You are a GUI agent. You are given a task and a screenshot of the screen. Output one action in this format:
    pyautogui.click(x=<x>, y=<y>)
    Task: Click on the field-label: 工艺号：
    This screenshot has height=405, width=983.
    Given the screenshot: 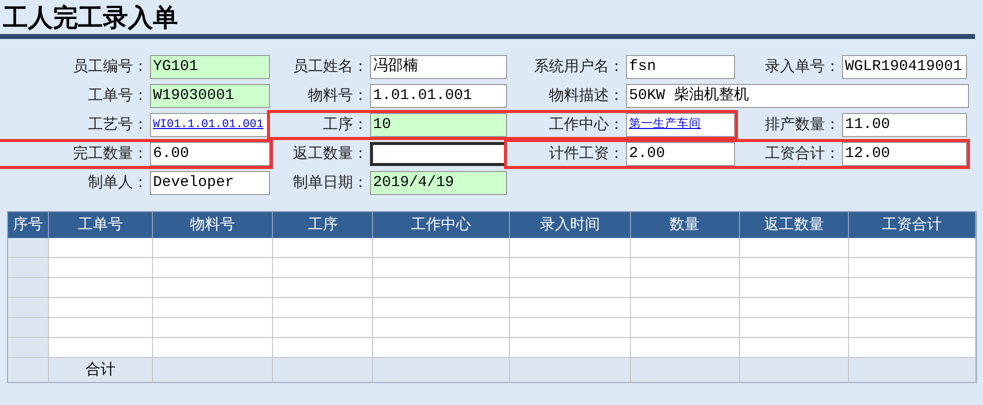 What is the action you would take?
    pyautogui.click(x=118, y=124)
    